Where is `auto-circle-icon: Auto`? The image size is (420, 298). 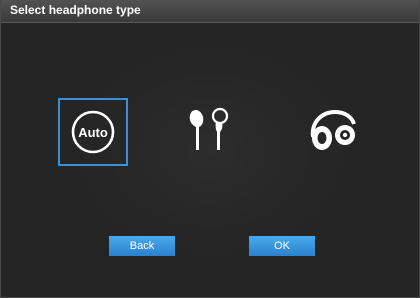 auto-circle-icon: Auto is located at coordinates (93, 132).